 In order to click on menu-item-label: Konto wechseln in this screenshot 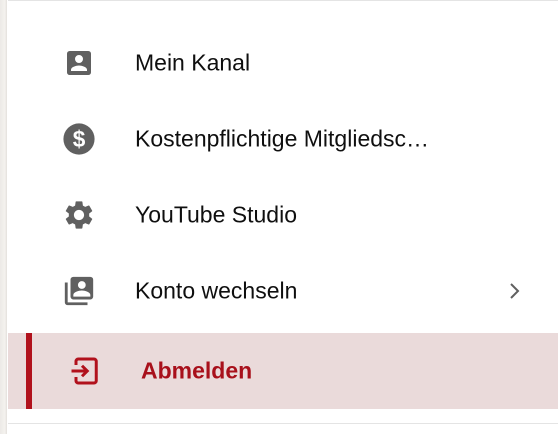, I will do `click(216, 290)`.